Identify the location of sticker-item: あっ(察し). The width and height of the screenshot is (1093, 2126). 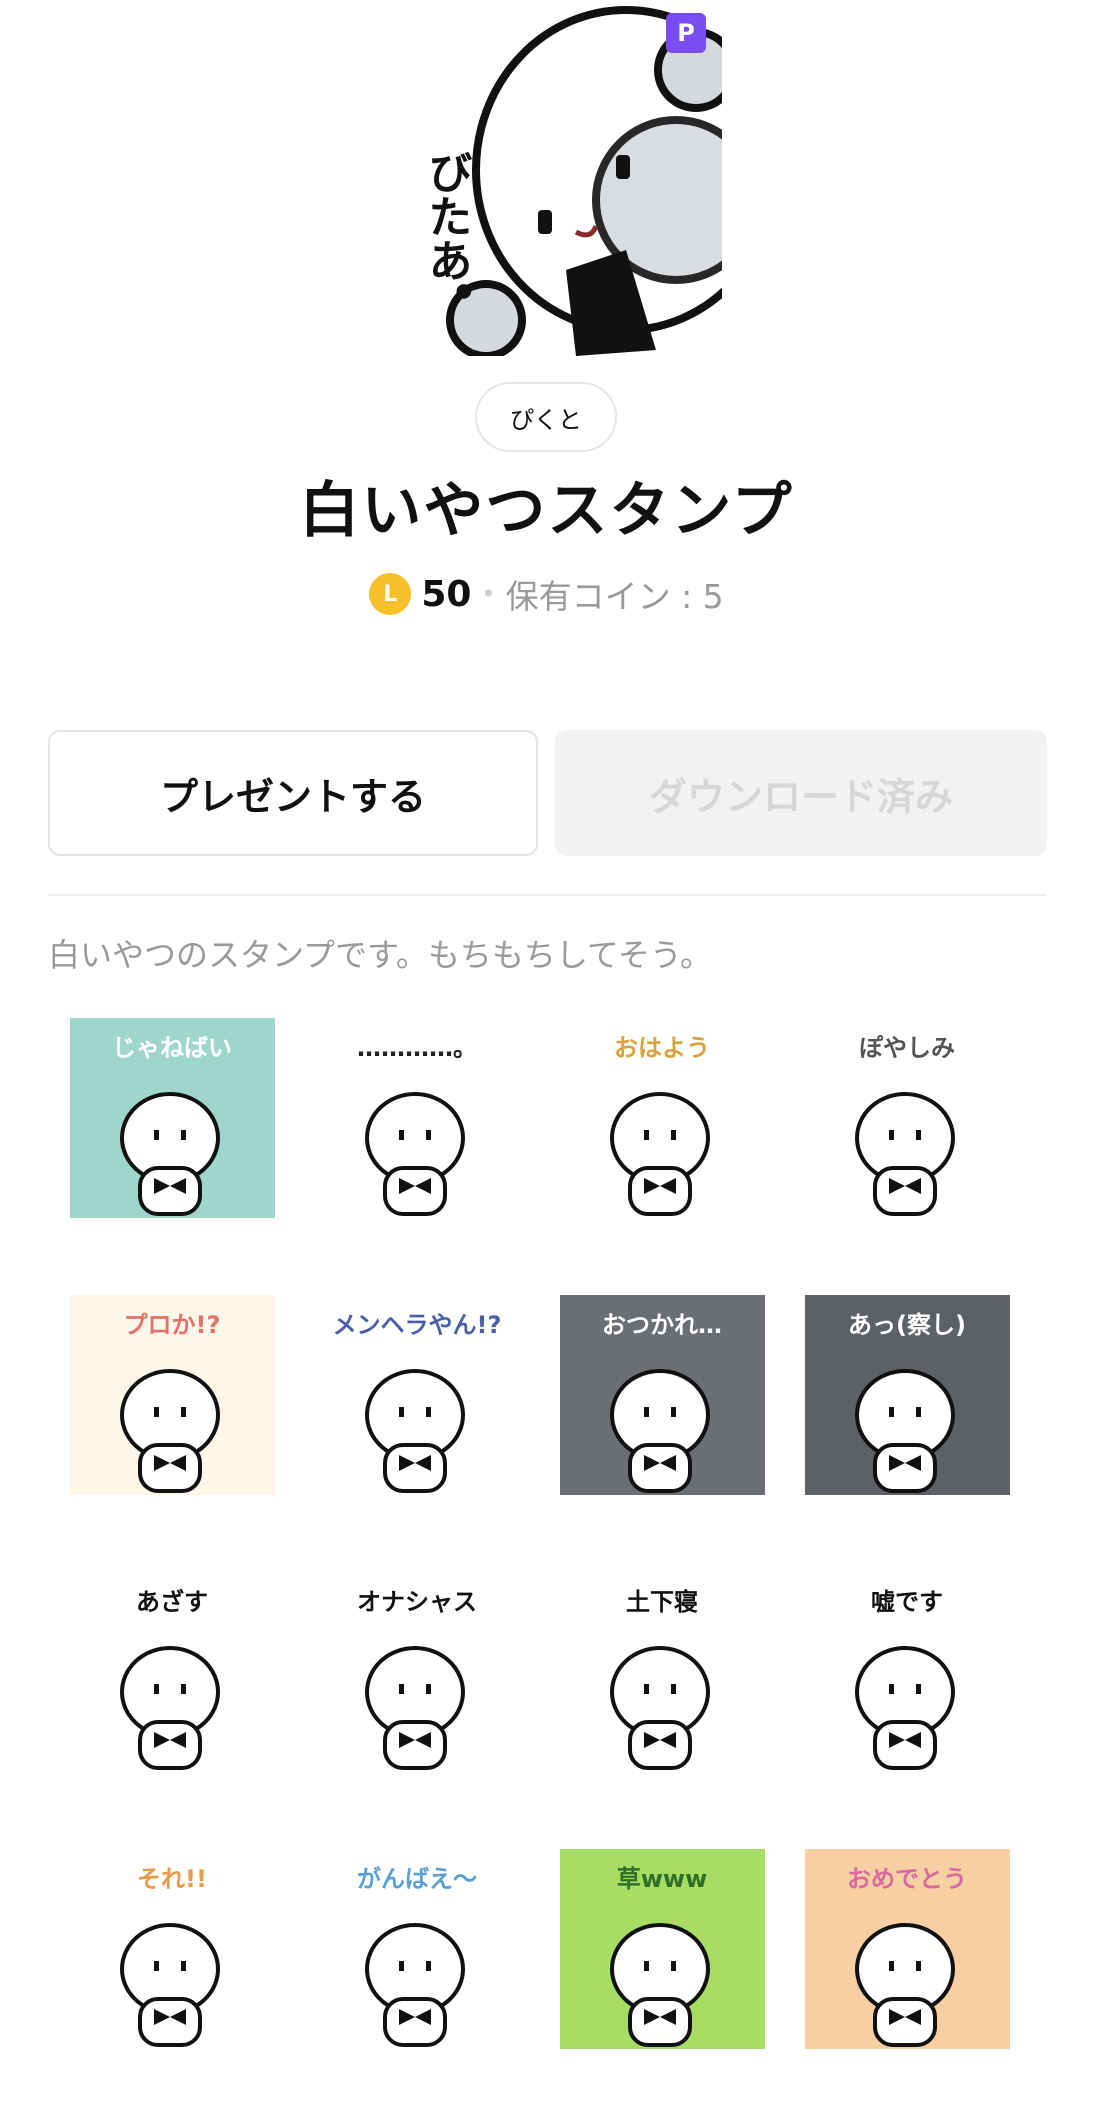
(917, 1433).